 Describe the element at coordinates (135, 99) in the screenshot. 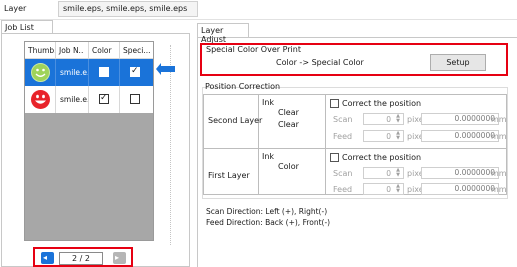

I see `special-checkbox` at that location.